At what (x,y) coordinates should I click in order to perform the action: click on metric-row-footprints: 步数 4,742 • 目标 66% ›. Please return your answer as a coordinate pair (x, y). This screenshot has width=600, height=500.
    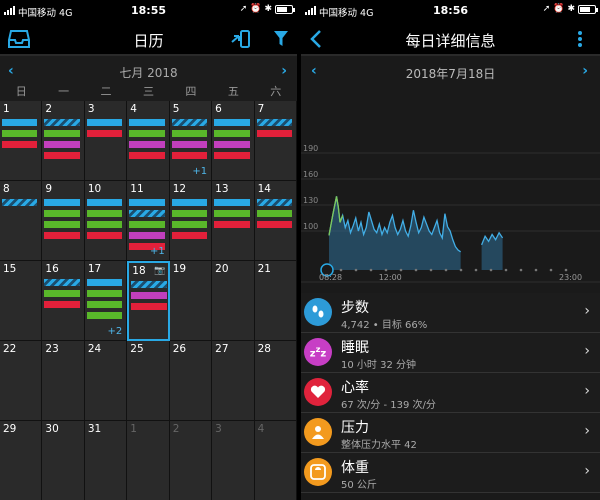
    Looking at the image, I should click on (450, 313).